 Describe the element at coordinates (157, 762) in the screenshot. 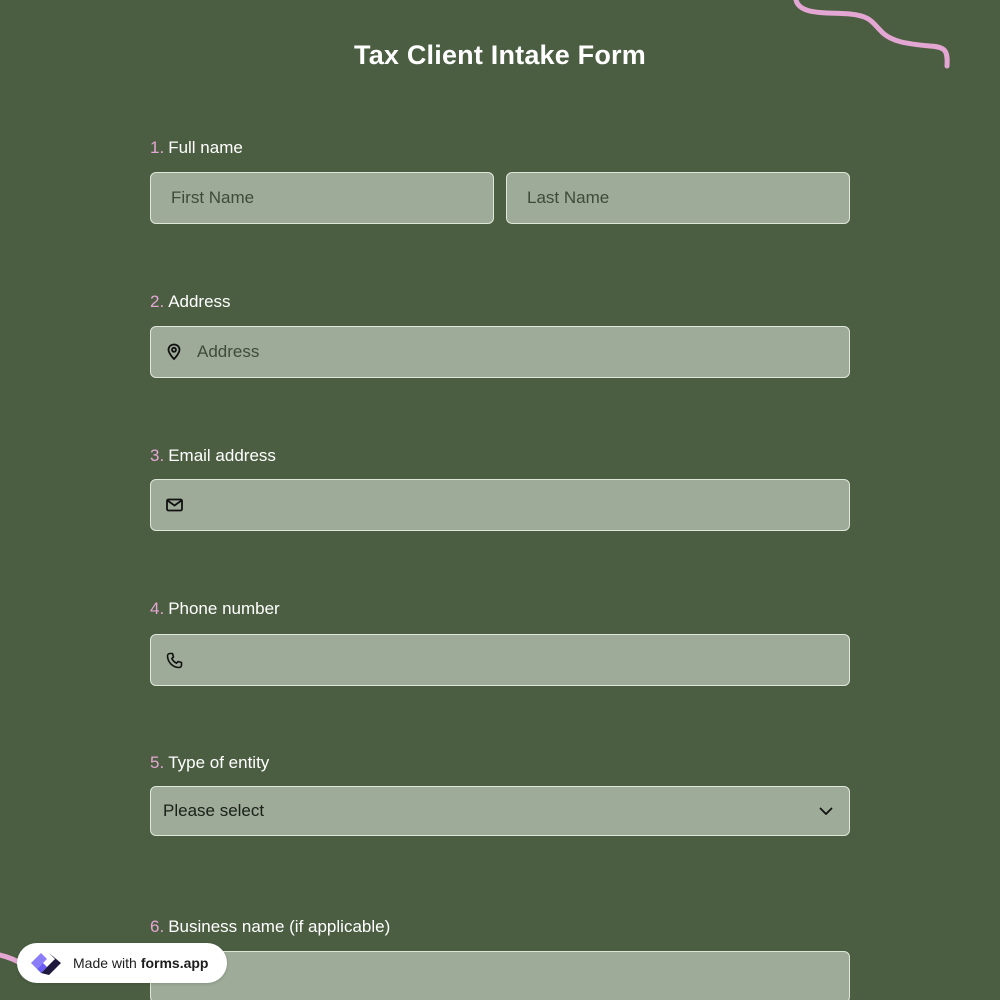

I see `question-number: 5.` at that location.